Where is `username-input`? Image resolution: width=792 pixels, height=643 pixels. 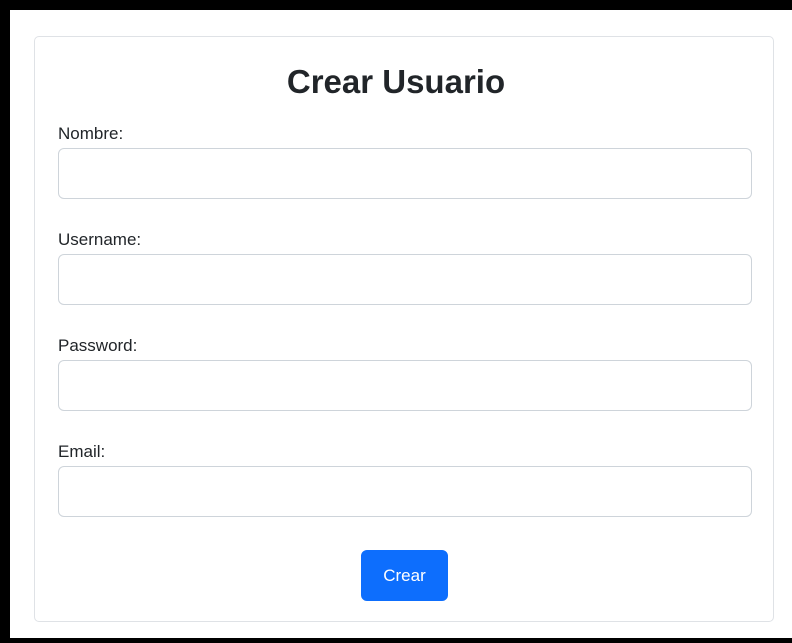 username-input is located at coordinates (405, 279).